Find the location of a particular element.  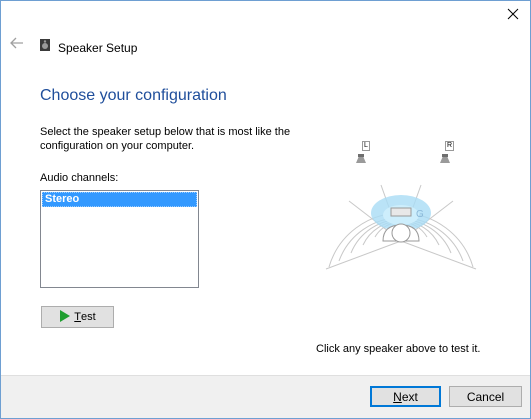

right-speaker: R is located at coordinates (446, 153).